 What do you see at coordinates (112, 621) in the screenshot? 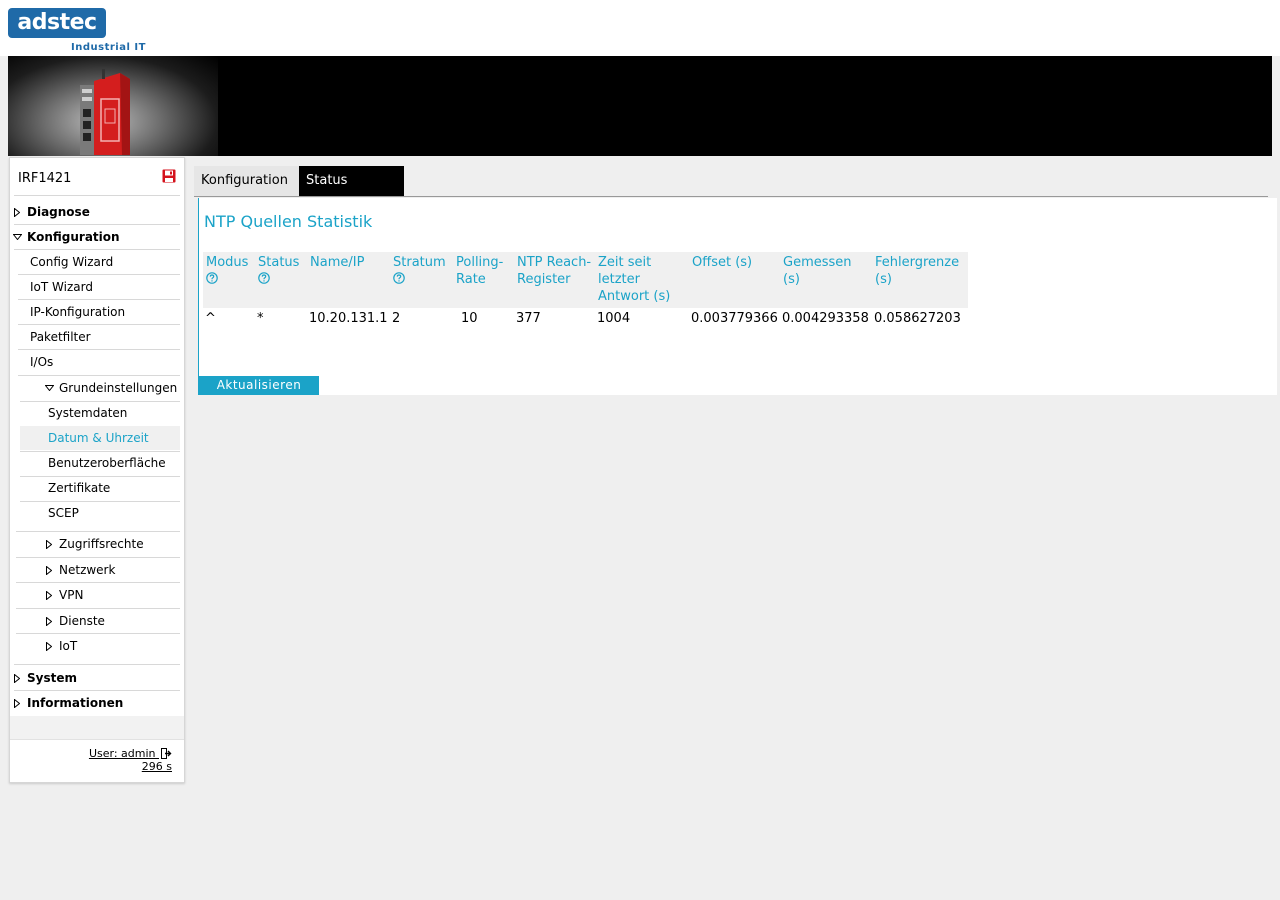
I see `sidebar-item-dienste: Dienste` at bounding box center [112, 621].